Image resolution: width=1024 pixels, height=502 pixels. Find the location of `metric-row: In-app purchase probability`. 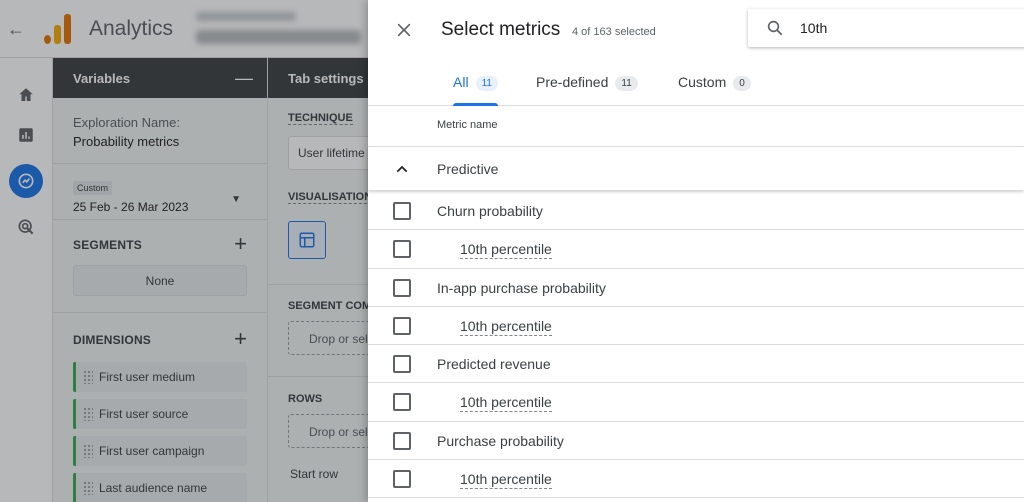

metric-row: In-app purchase probability is located at coordinates (696, 288).